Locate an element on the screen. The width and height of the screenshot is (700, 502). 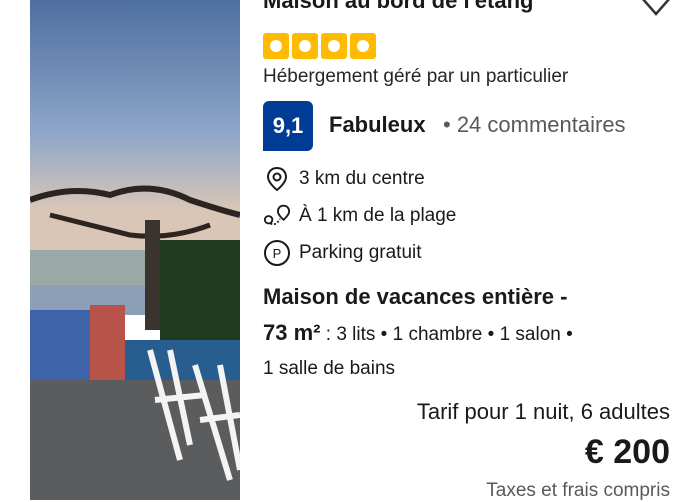
taxes-note: Taxes et frais compris is located at coordinates (578, 490).